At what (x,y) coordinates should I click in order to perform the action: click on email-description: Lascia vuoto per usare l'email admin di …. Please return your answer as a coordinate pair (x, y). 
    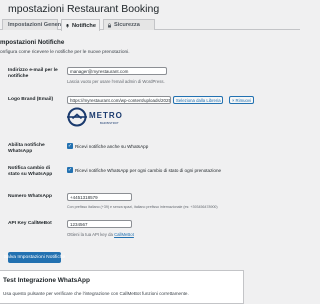
    Looking at the image, I should click on (116, 81).